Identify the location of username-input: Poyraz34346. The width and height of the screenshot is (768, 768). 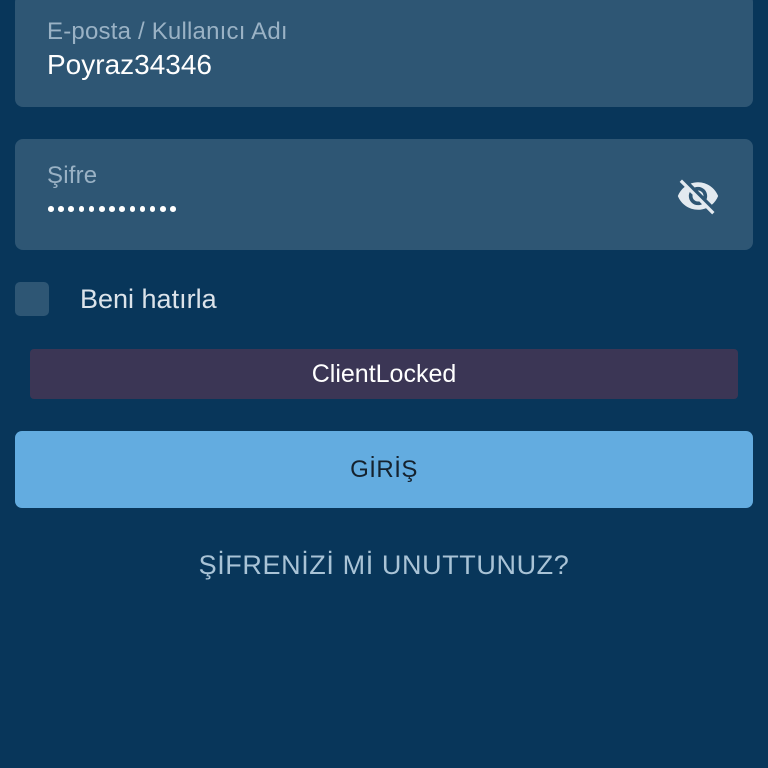
(129, 65).